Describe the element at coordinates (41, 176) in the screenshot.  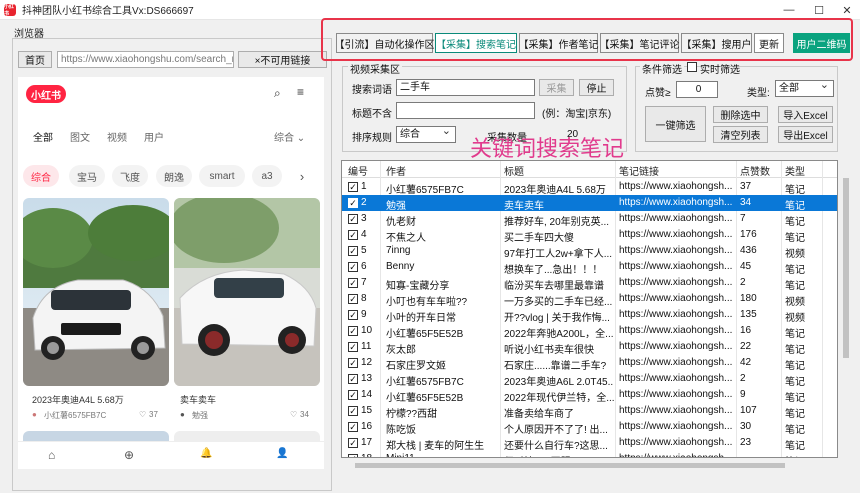
I see `chip-comprehensive: 综合` at that location.